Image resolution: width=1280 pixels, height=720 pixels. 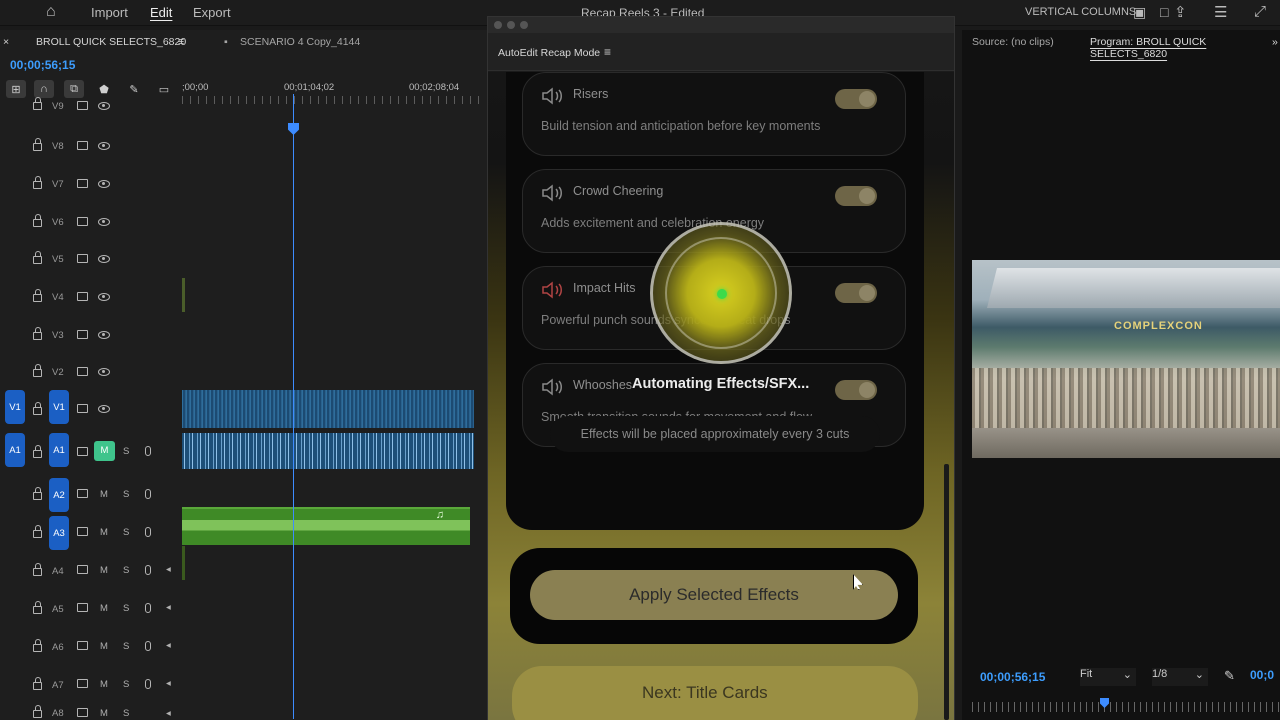 What do you see at coordinates (91, 270) in the screenshot?
I see `track-v5: V5` at bounding box center [91, 270].